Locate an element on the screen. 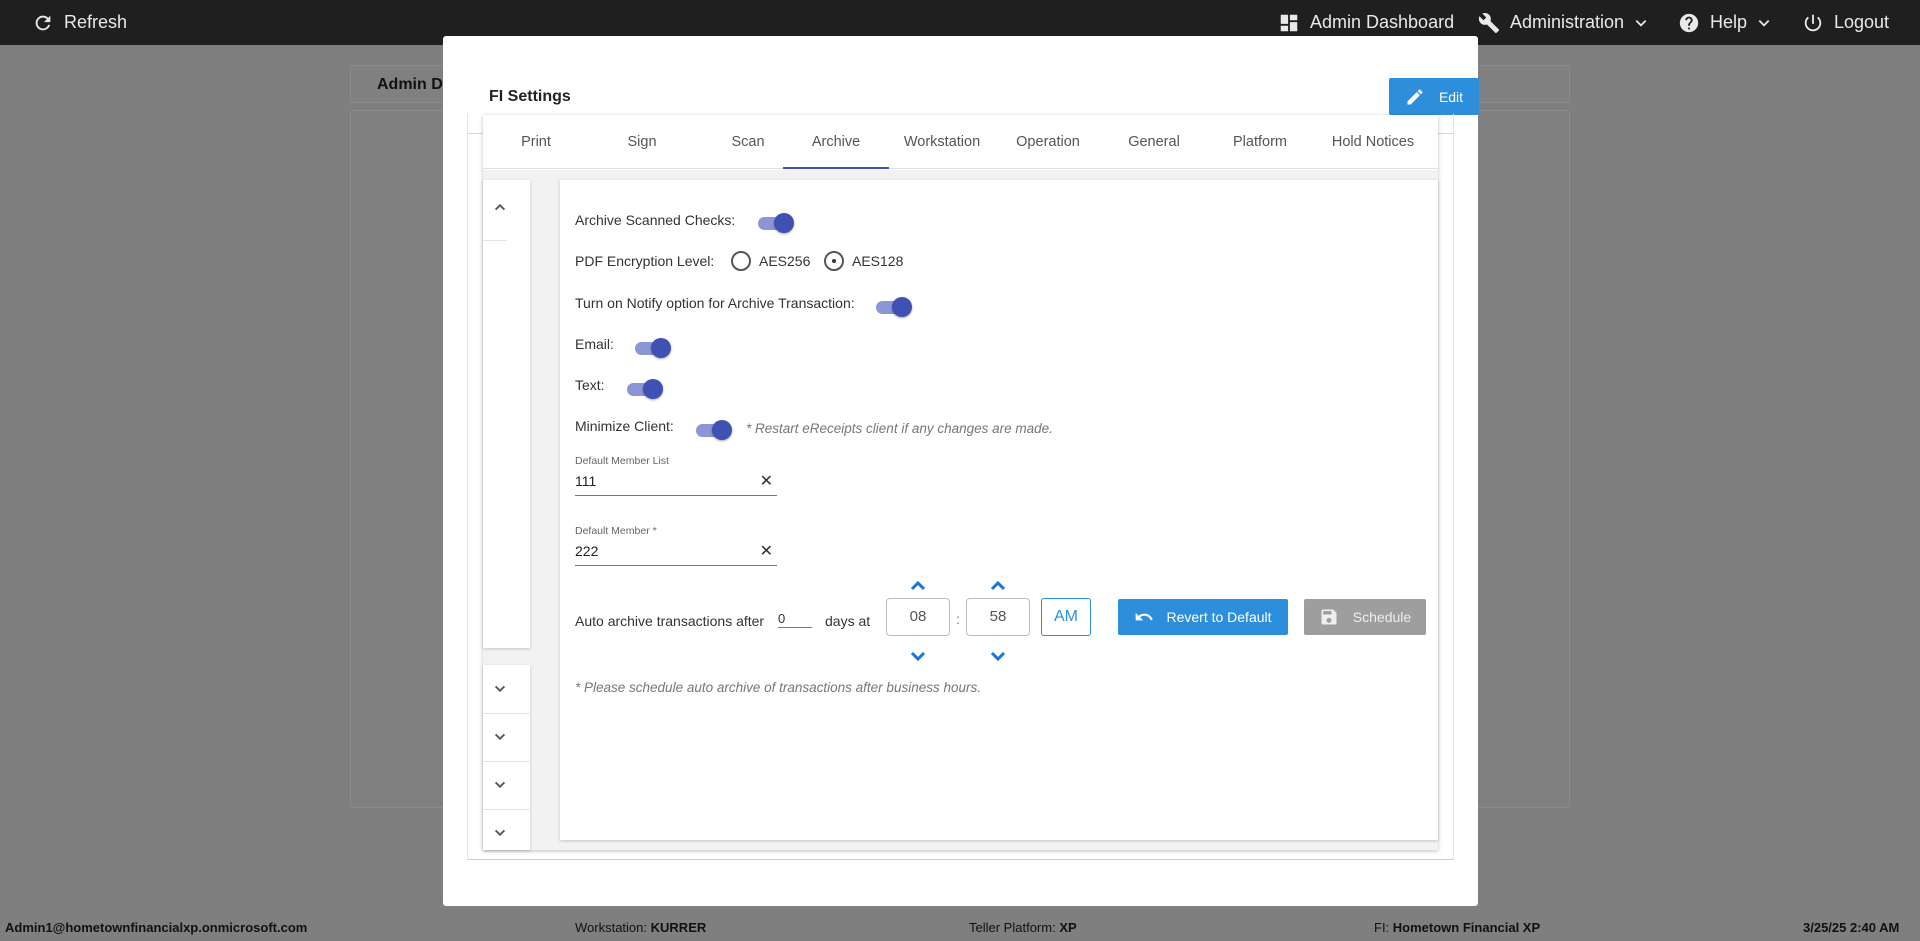 The height and width of the screenshot is (941, 1920). auto-archive-days-input is located at coordinates (795, 619).